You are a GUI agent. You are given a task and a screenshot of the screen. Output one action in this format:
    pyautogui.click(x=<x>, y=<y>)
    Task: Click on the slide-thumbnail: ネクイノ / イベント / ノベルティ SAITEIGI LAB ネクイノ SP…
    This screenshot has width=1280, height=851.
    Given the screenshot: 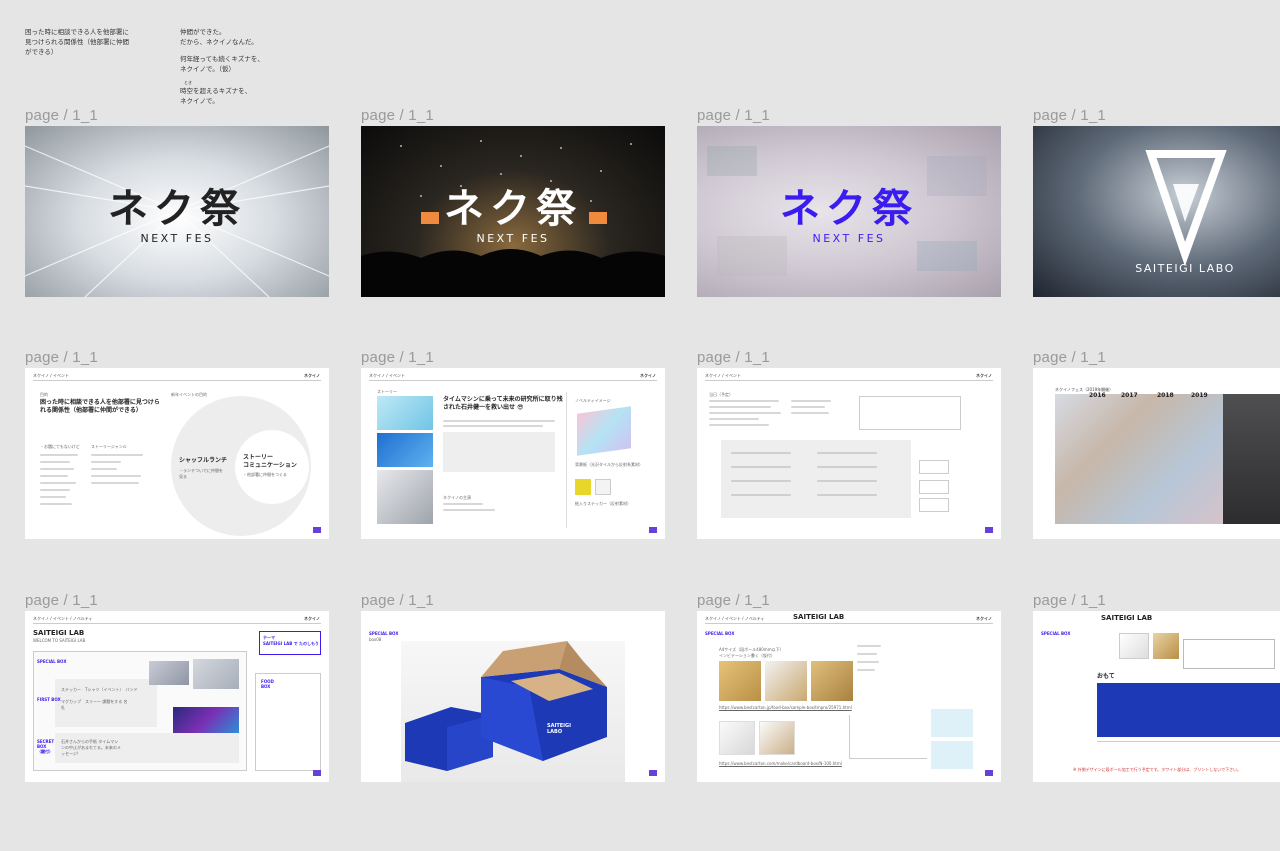 What is the action you would take?
    pyautogui.click(x=849, y=696)
    